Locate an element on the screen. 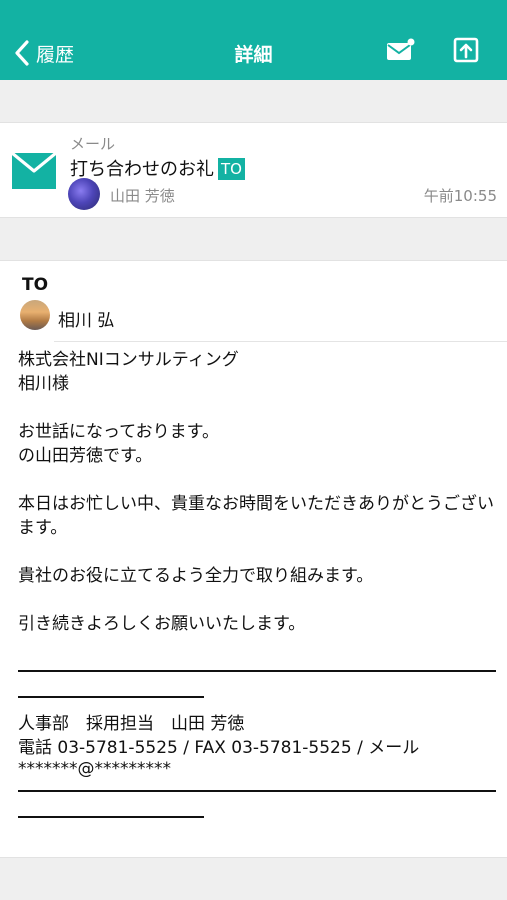 The height and width of the screenshot is (900, 507). mail-icon is located at coordinates (400, 52).